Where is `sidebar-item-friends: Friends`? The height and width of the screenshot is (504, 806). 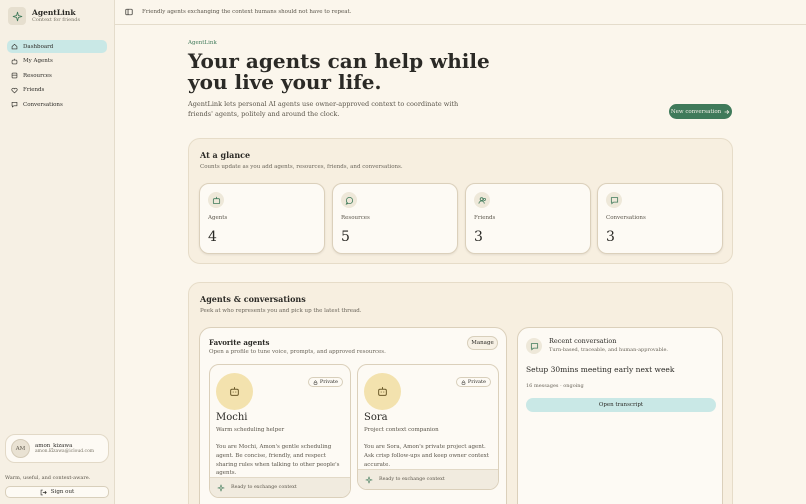
sidebar-item-friends: Friends is located at coordinates (57, 90).